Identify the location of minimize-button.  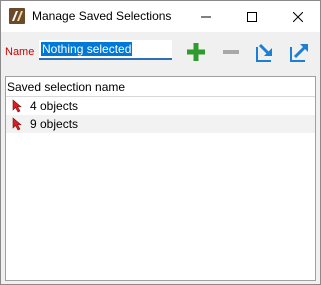
(206, 16).